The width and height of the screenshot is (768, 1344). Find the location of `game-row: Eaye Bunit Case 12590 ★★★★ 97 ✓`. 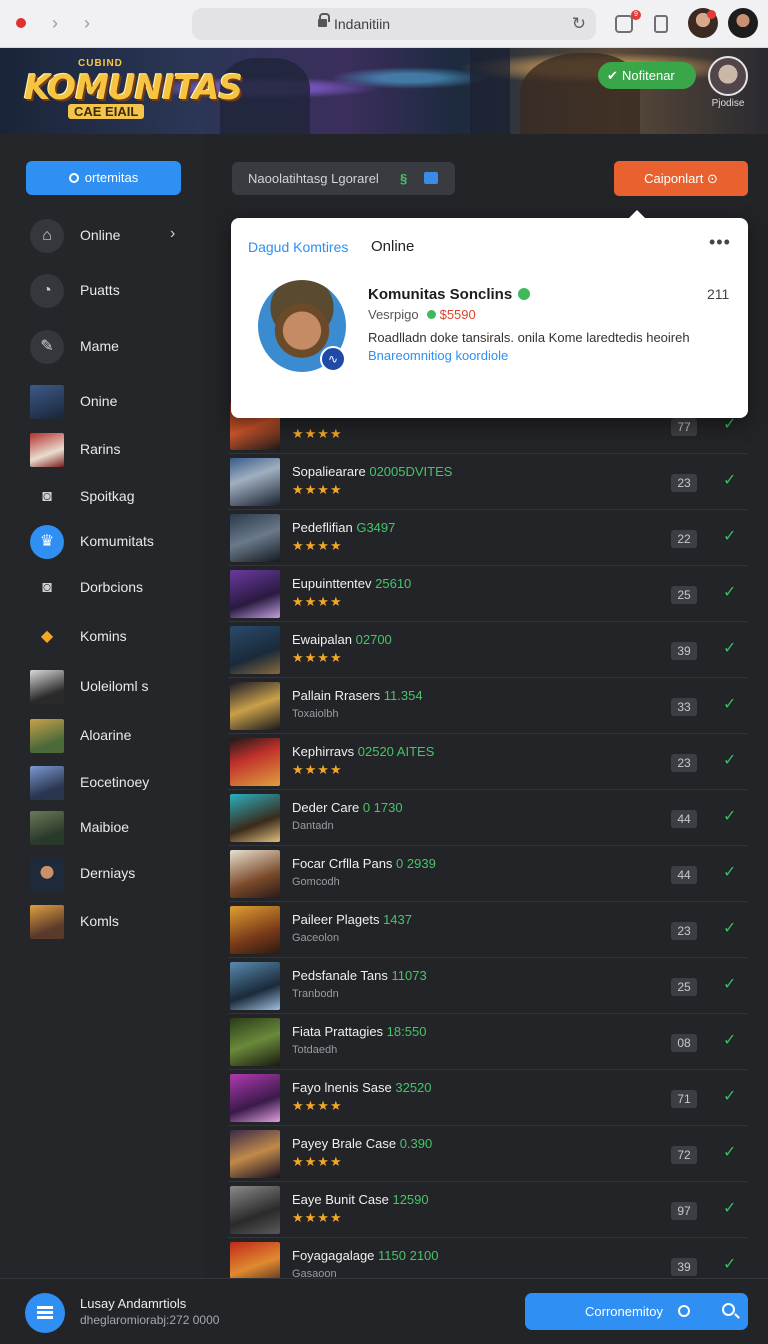

game-row: Eaye Bunit Case 12590 ★★★★ 97 ✓ is located at coordinates (488, 1210).